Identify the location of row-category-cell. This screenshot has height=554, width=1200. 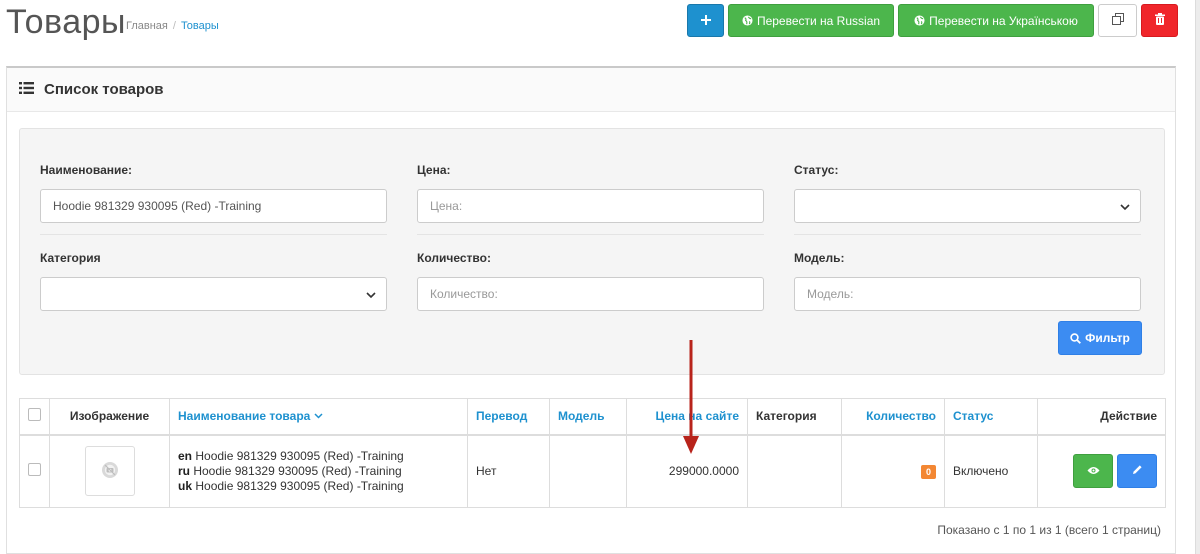
(794, 471).